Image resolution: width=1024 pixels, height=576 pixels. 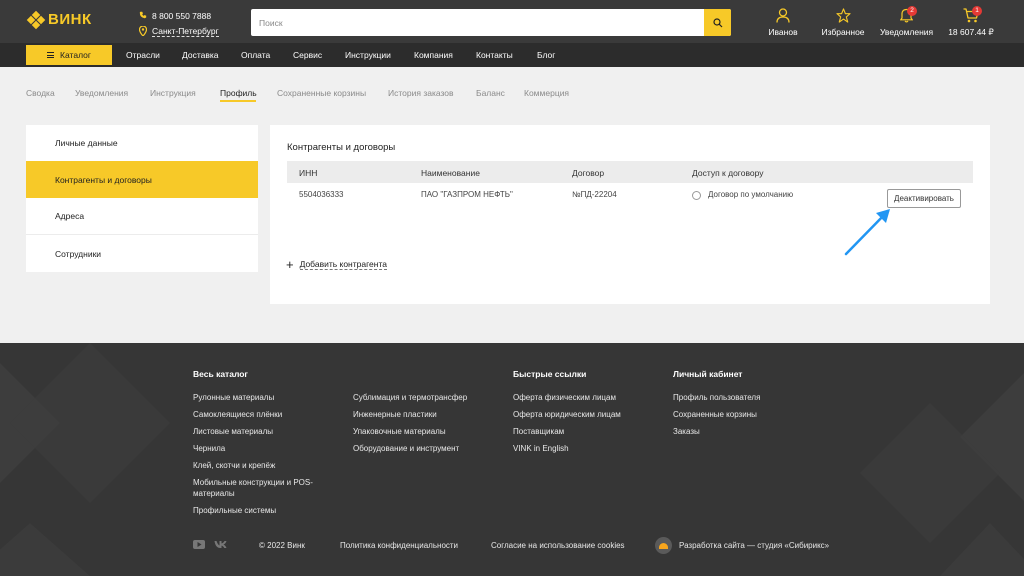 What do you see at coordinates (971, 22) in the screenshot?
I see `cart-button: 1 18 607.44 ₽` at bounding box center [971, 22].